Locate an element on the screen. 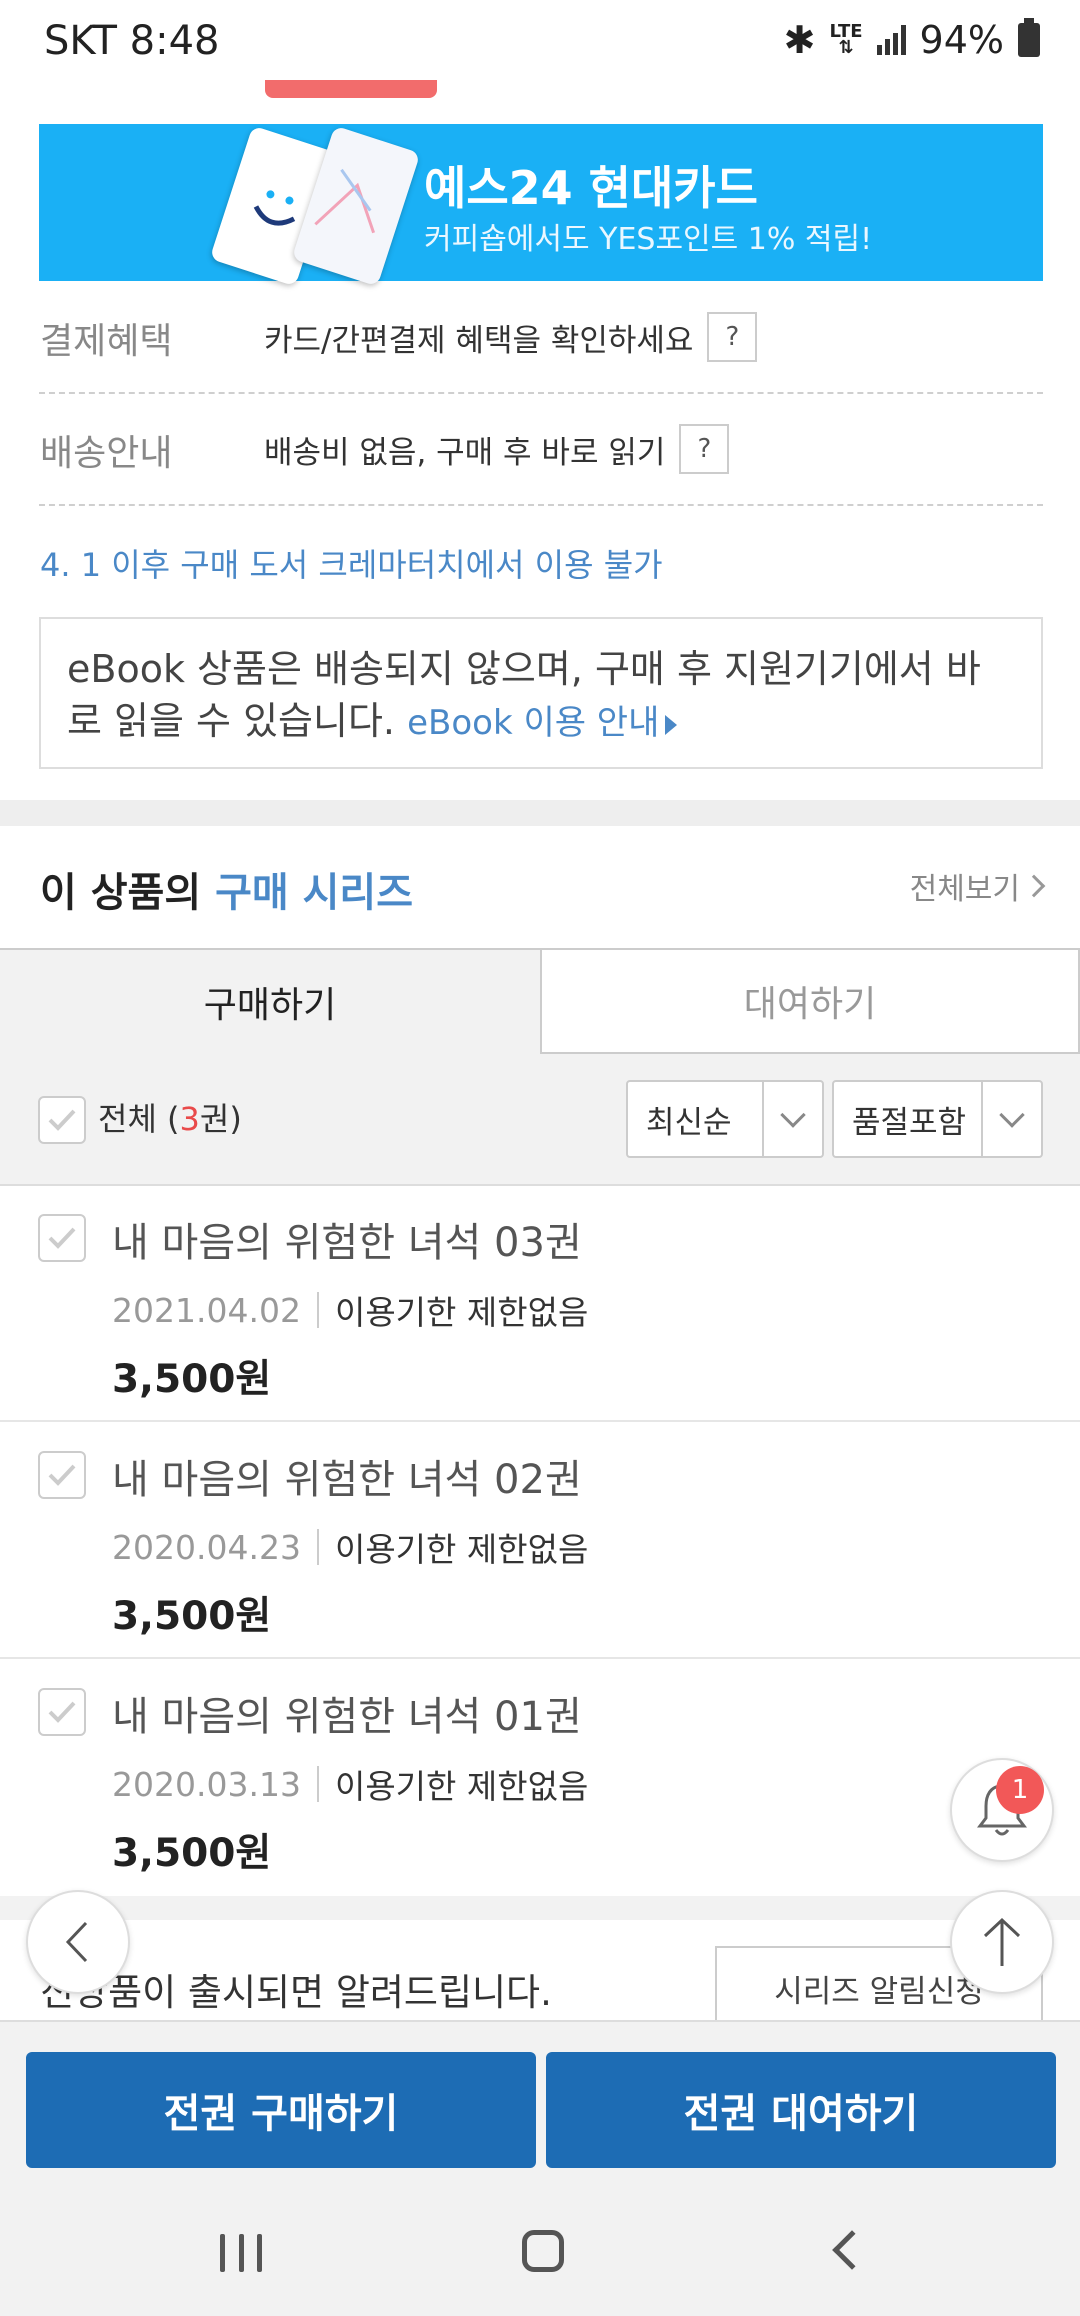 This screenshot has width=1080, height=2316. item-title: 내 마음의 위험한 녀석 02권 is located at coordinates (347, 1480).